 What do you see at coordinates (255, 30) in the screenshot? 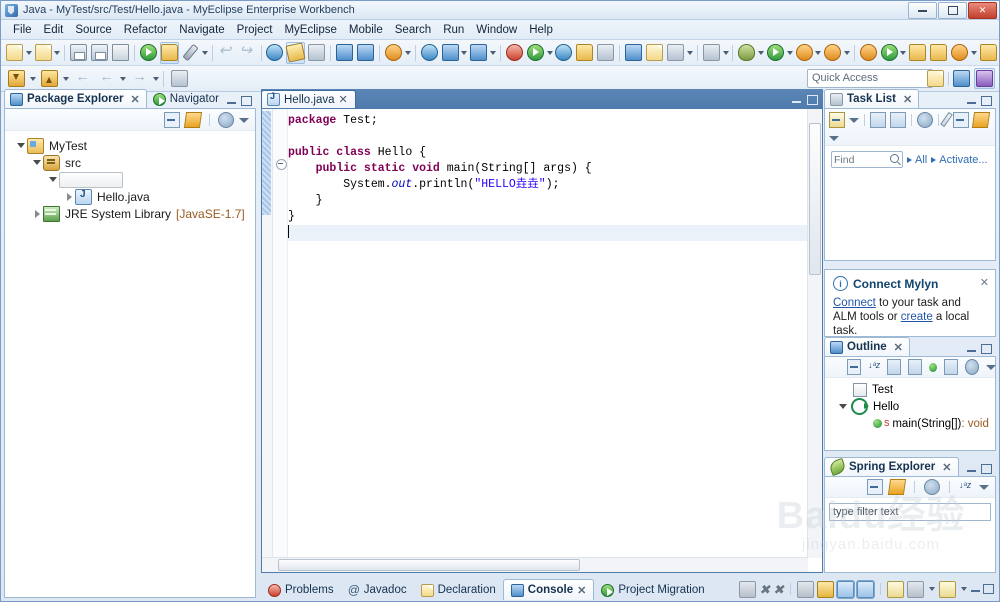
I see `menu-item-project: Project` at bounding box center [255, 30].